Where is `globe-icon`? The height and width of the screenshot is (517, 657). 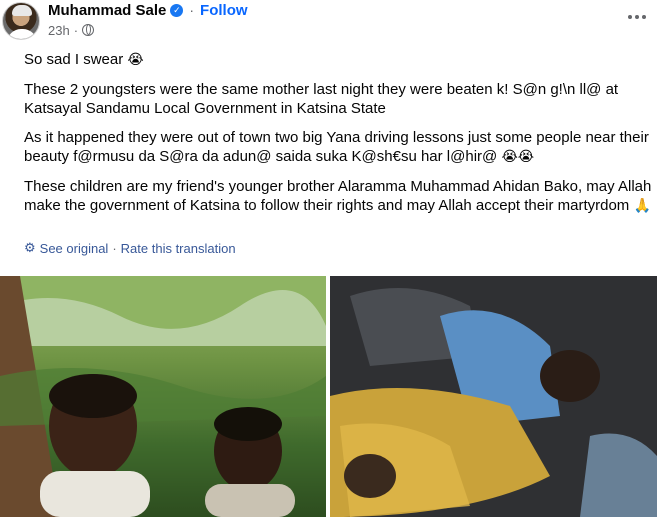 globe-icon is located at coordinates (88, 30).